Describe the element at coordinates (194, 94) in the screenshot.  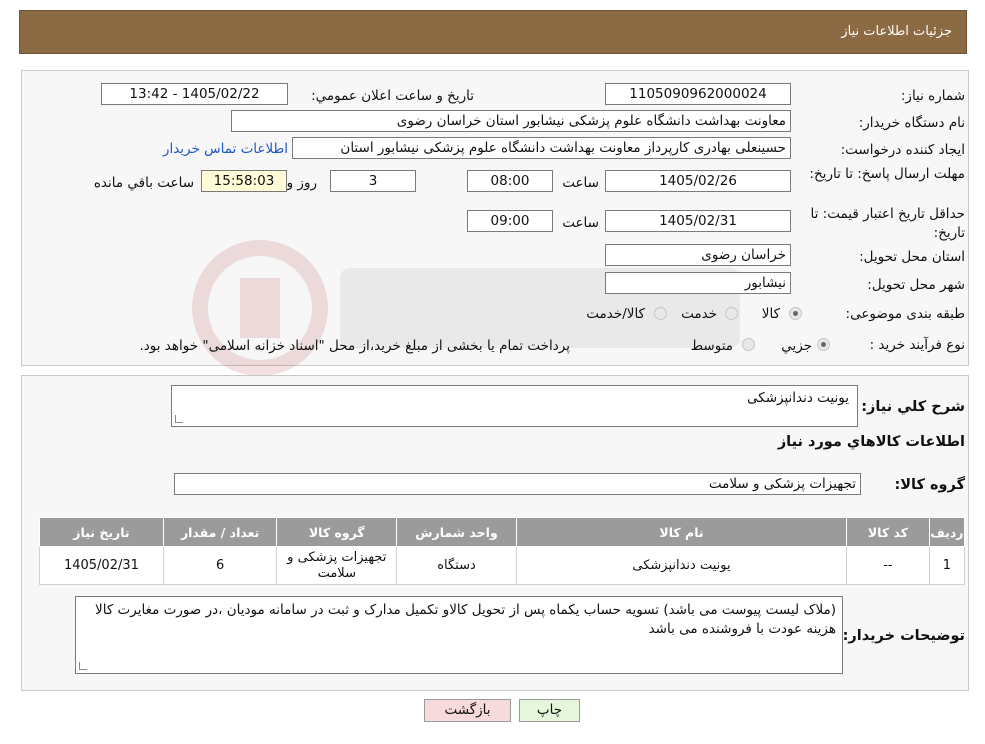
I see `announce-datetime-field: 1405/02/22 - 13:42` at that location.